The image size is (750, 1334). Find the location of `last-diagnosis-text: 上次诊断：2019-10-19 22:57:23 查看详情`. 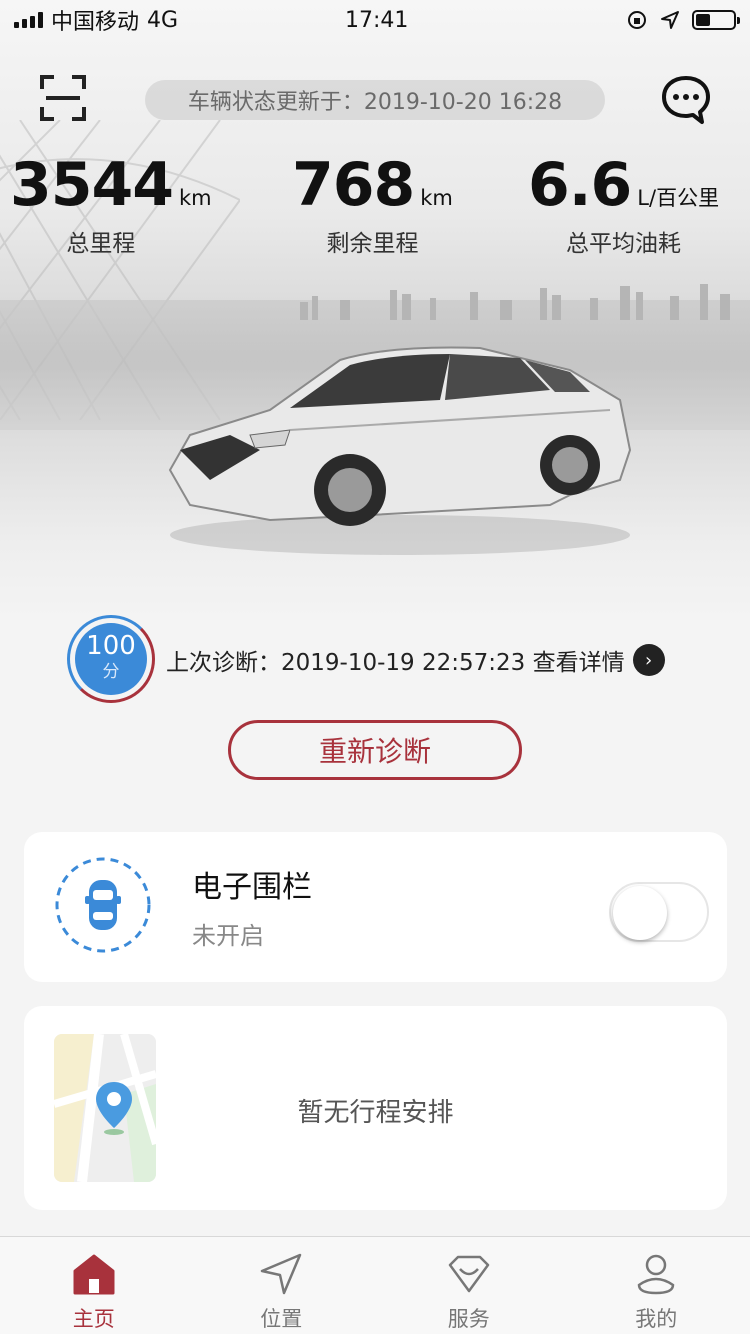

last-diagnosis-text: 上次诊断：2019-10-19 22:57:23 查看详情 is located at coordinates (395, 663).